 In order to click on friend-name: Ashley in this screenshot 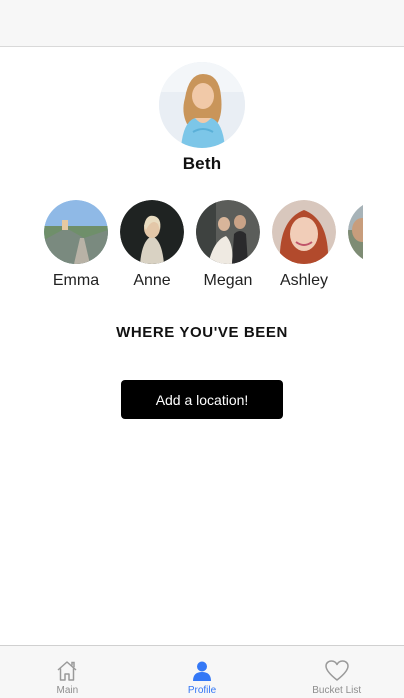, I will do `click(304, 280)`.